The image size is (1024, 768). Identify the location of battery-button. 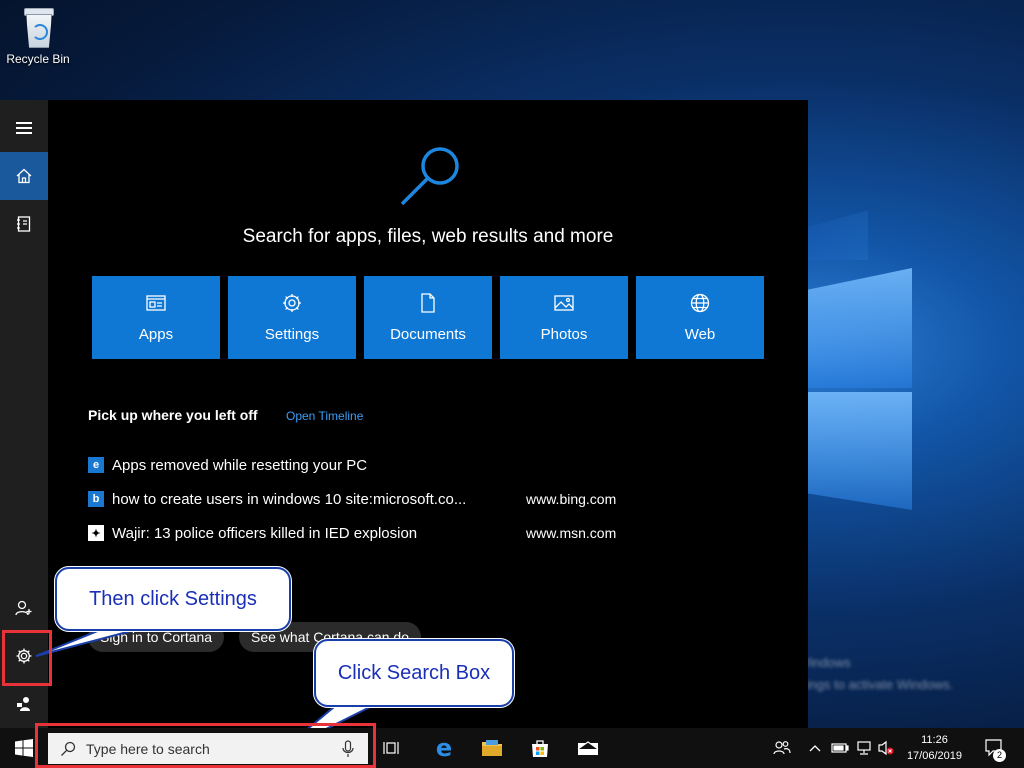
(840, 748).